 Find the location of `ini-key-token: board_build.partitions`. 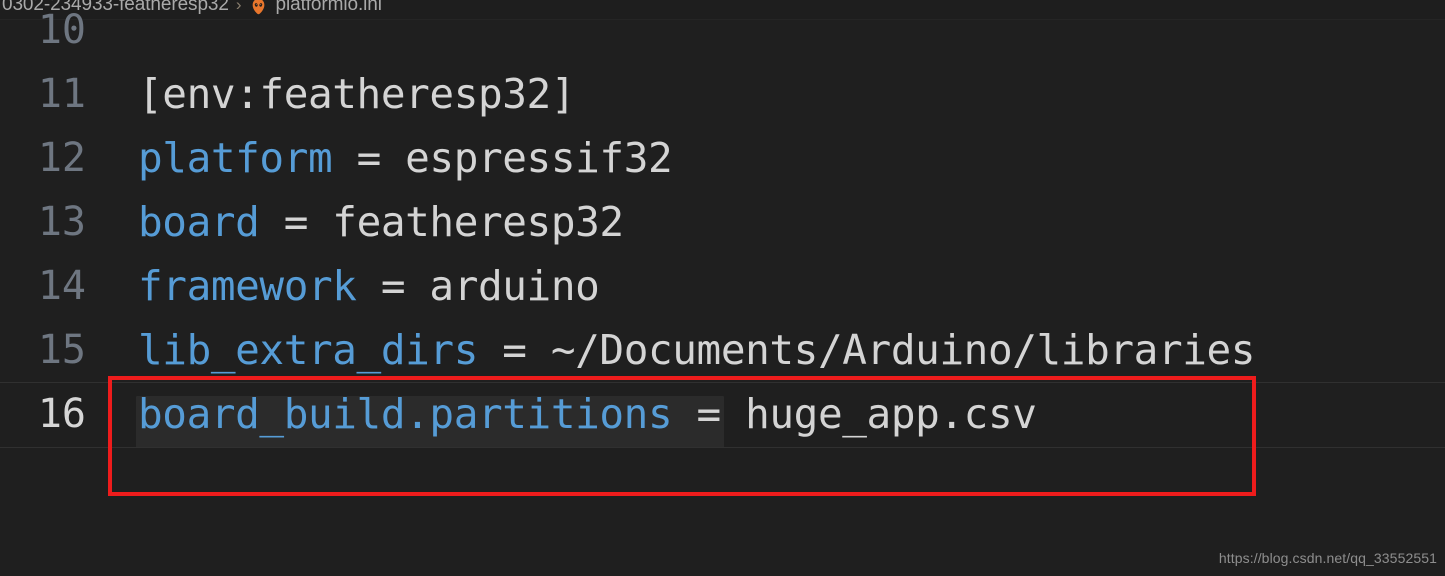

ini-key-token: board_build.partitions is located at coordinates (405, 414).